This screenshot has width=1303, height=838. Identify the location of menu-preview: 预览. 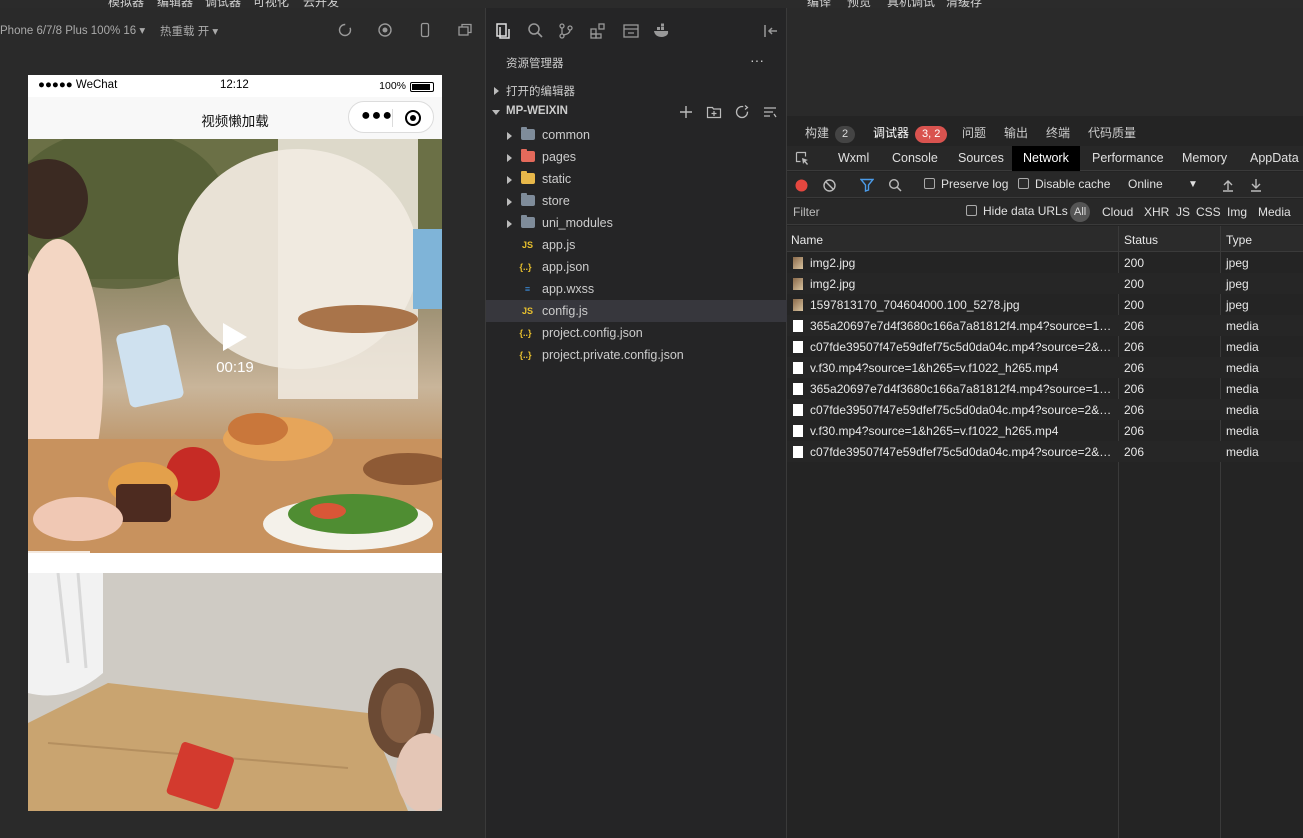
(859, 4).